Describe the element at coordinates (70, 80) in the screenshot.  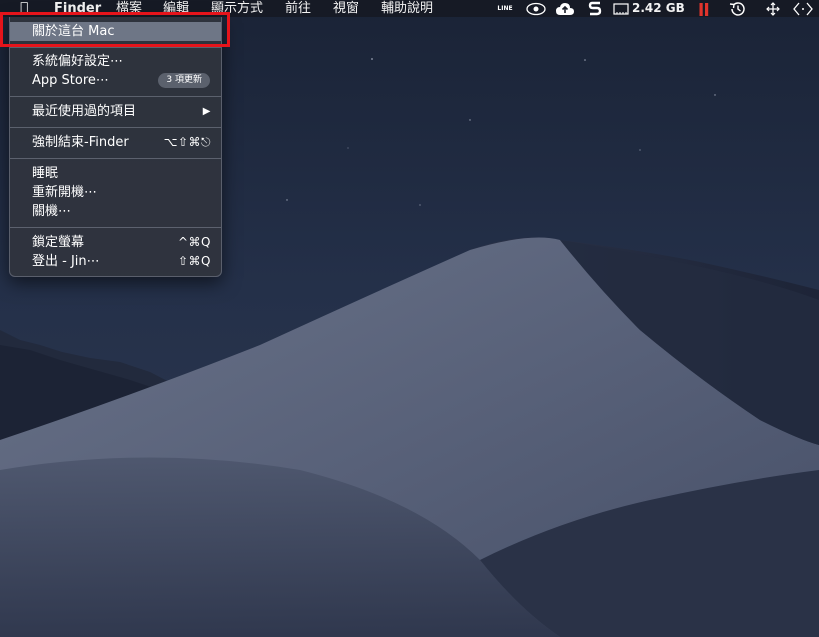
I see `menu-item-label: App Store⋯` at that location.